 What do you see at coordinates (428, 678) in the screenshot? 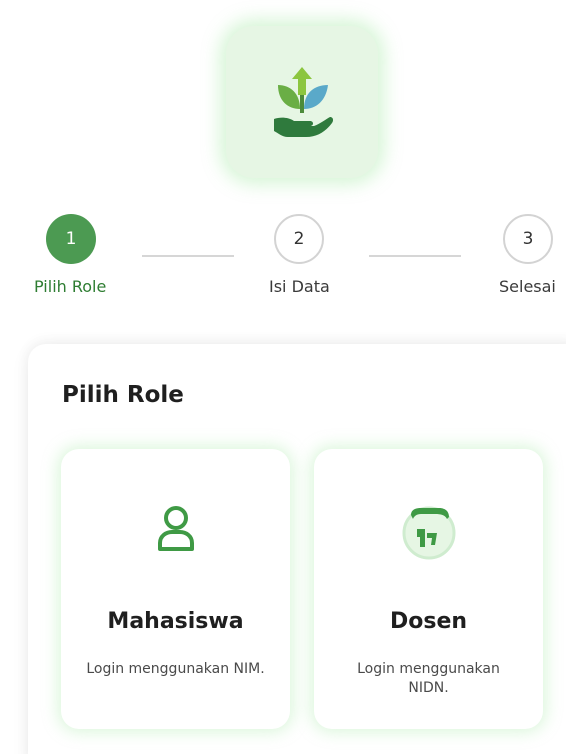
I see `role-description-dosen: Login menggunakan NIDN.` at bounding box center [428, 678].